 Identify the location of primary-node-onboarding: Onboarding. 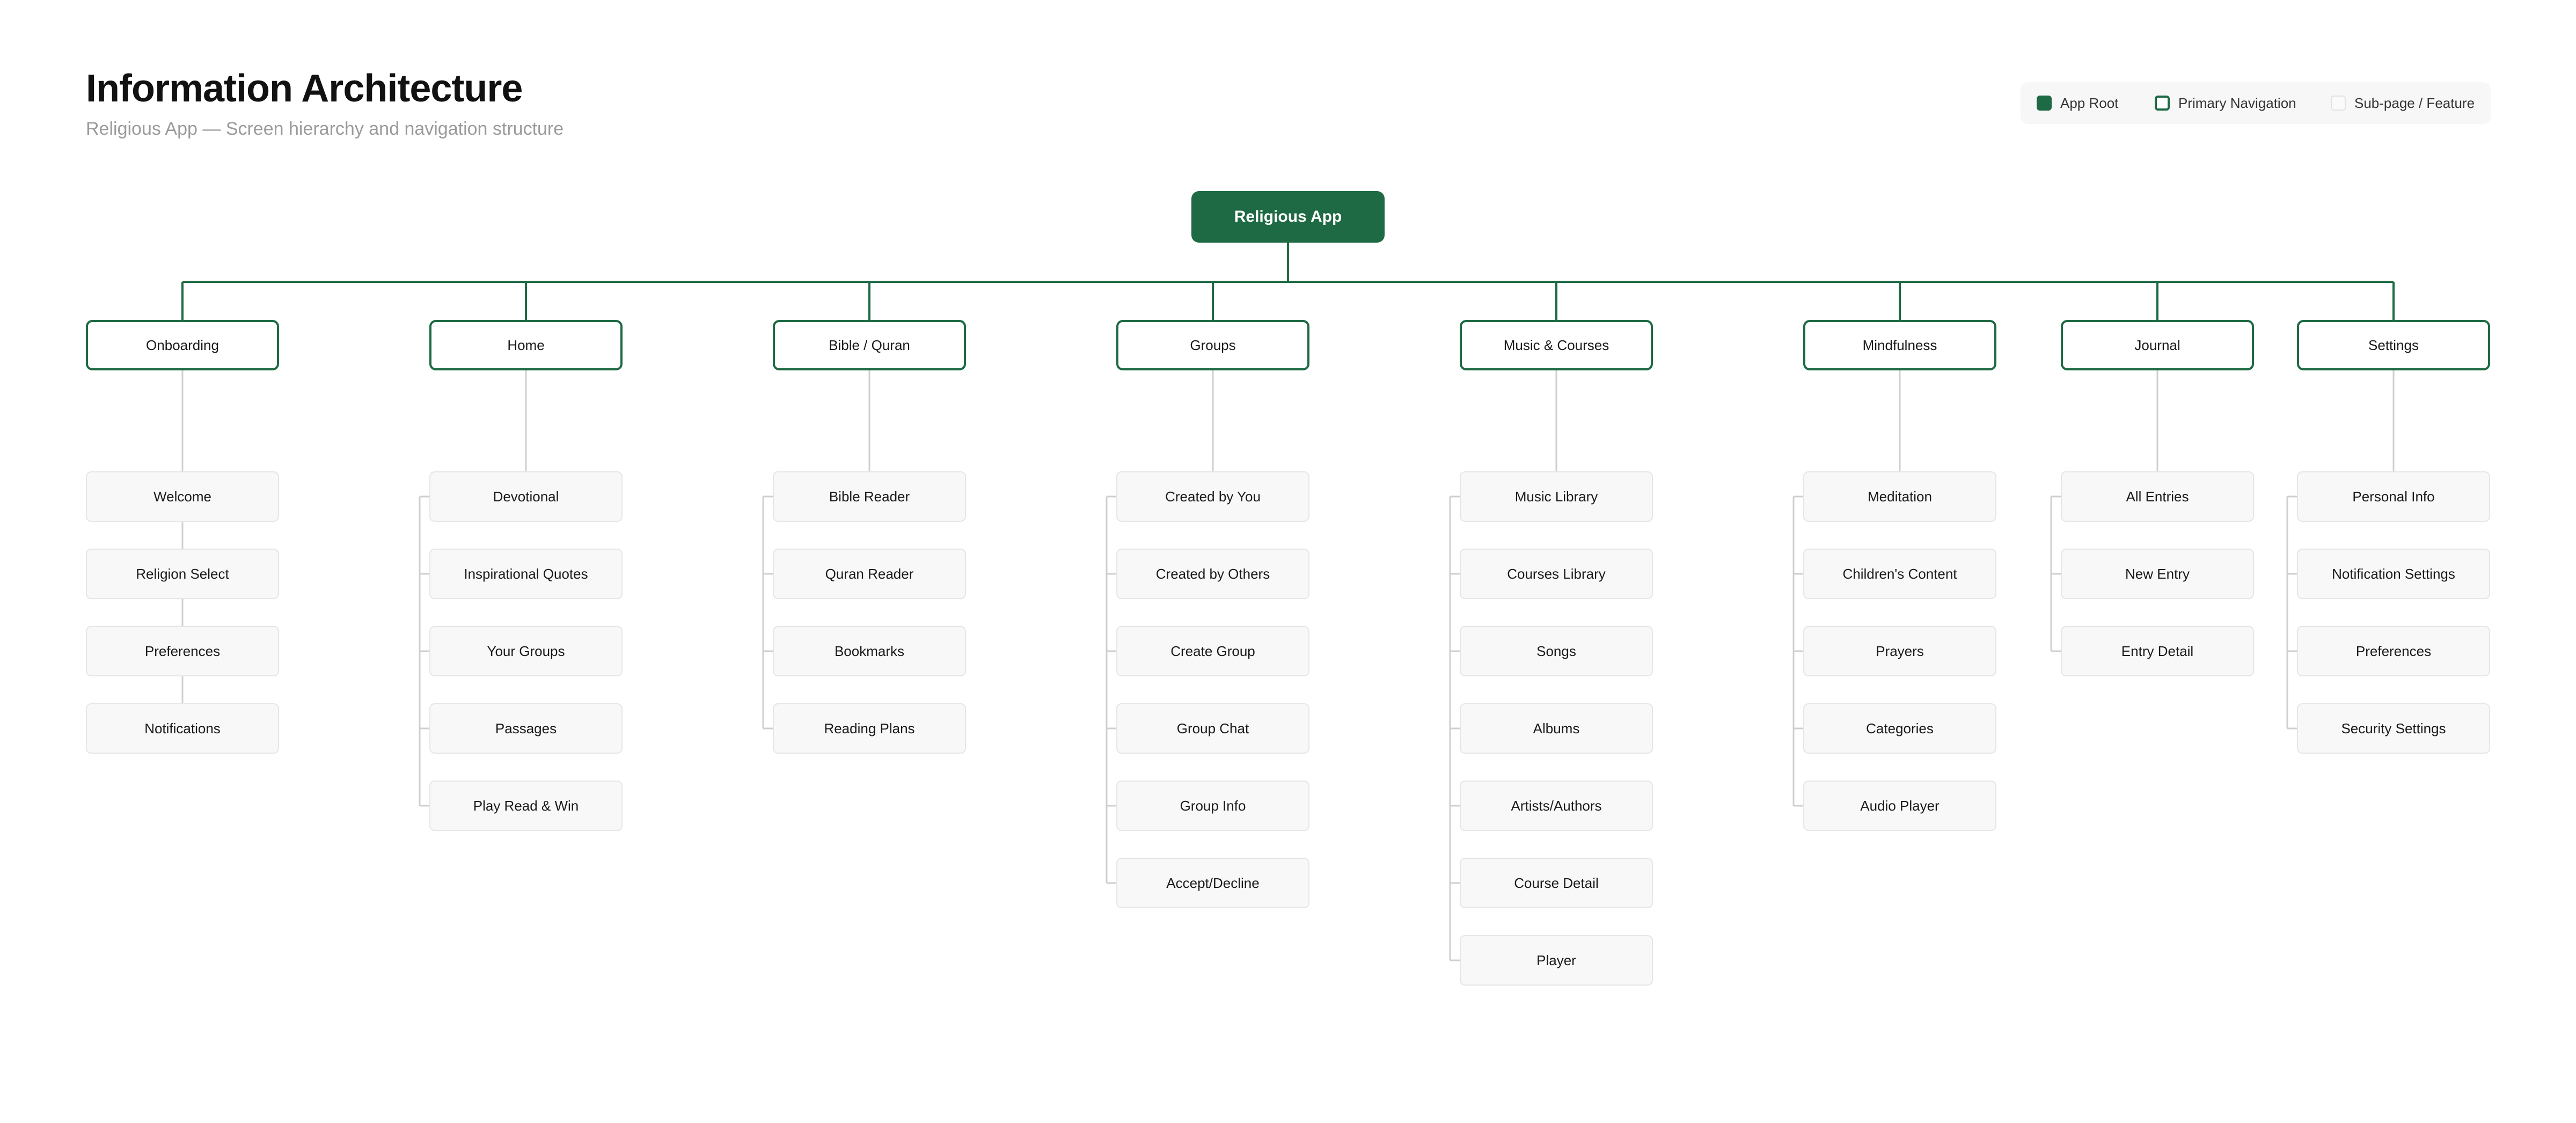
(182, 345).